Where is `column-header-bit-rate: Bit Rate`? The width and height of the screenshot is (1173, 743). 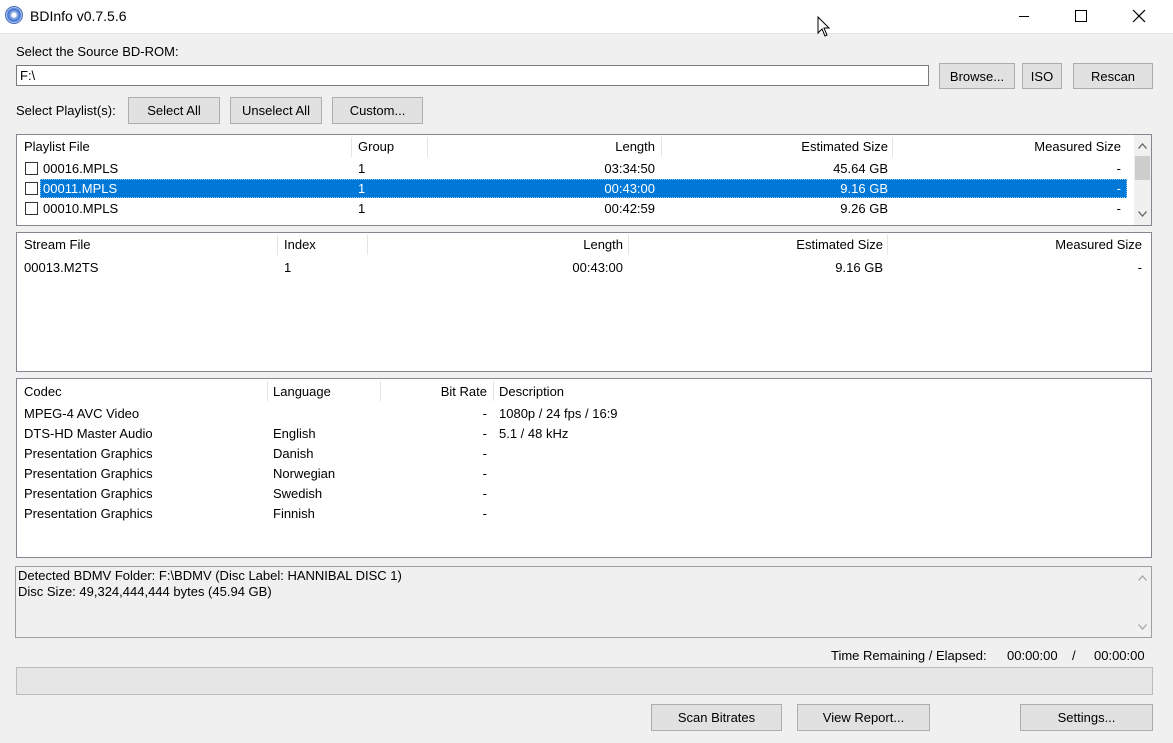
column-header-bit-rate: Bit Rate is located at coordinates (437, 392).